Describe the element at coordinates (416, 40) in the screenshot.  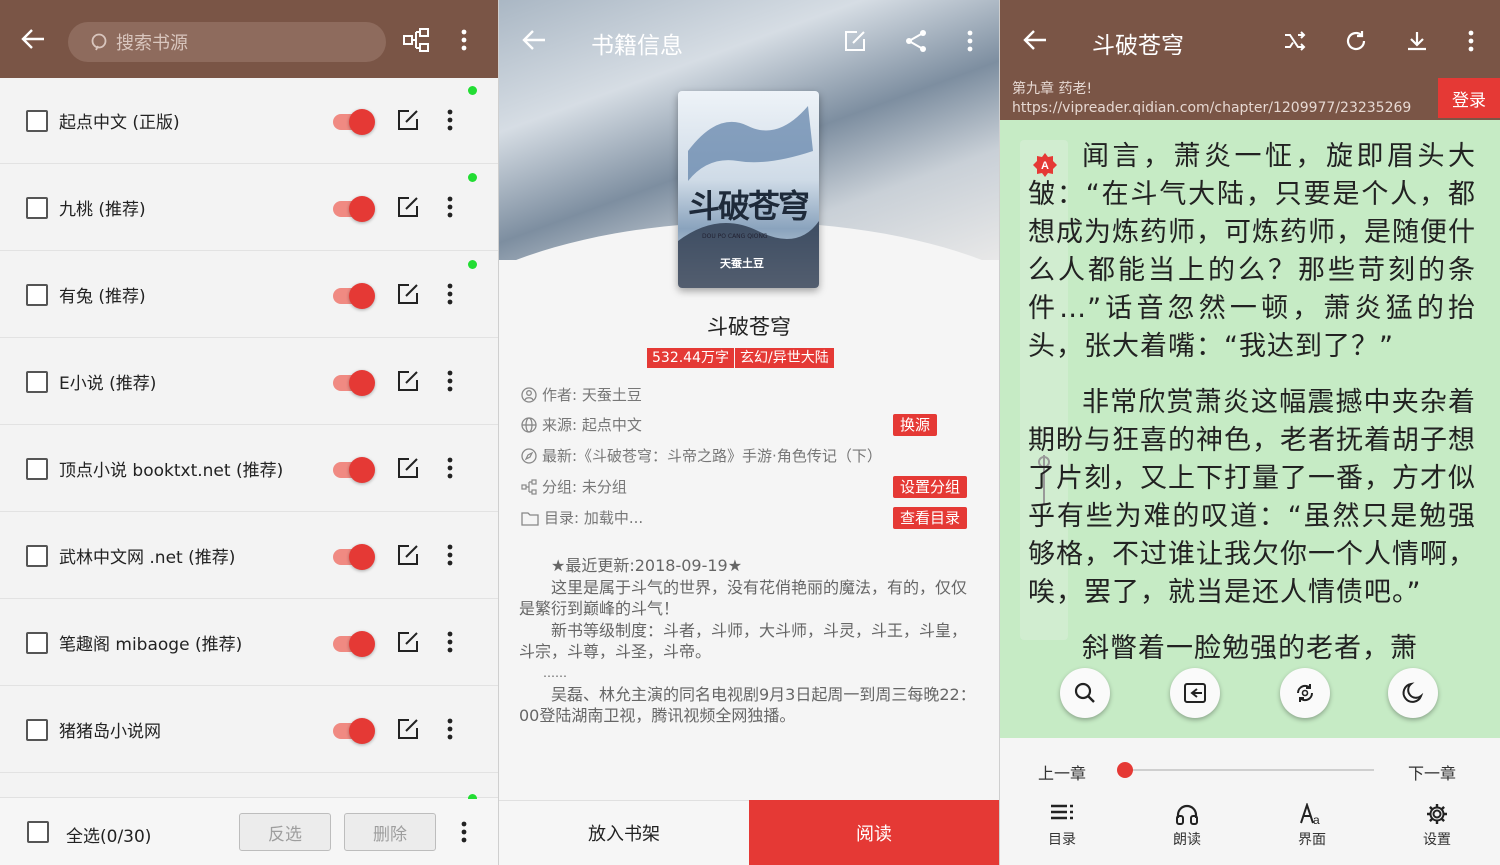
I see `group-icon` at that location.